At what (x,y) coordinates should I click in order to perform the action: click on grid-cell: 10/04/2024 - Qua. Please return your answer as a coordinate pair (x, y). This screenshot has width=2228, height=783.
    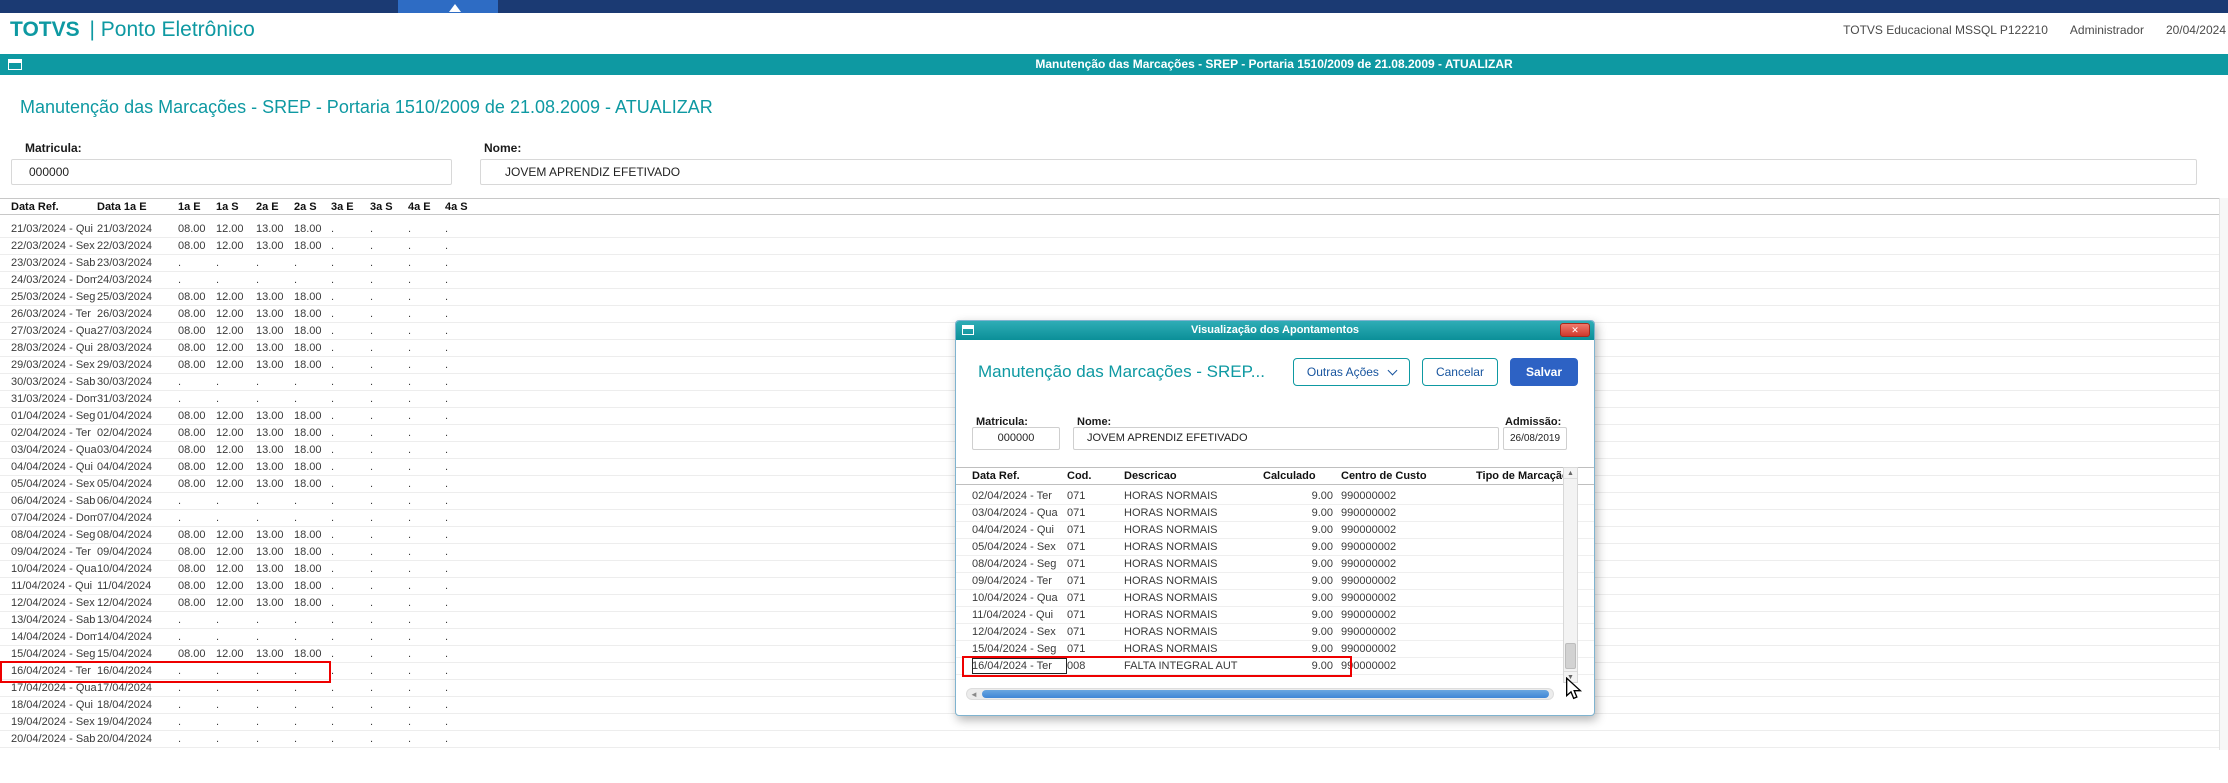
    Looking at the image, I should click on (54, 569).